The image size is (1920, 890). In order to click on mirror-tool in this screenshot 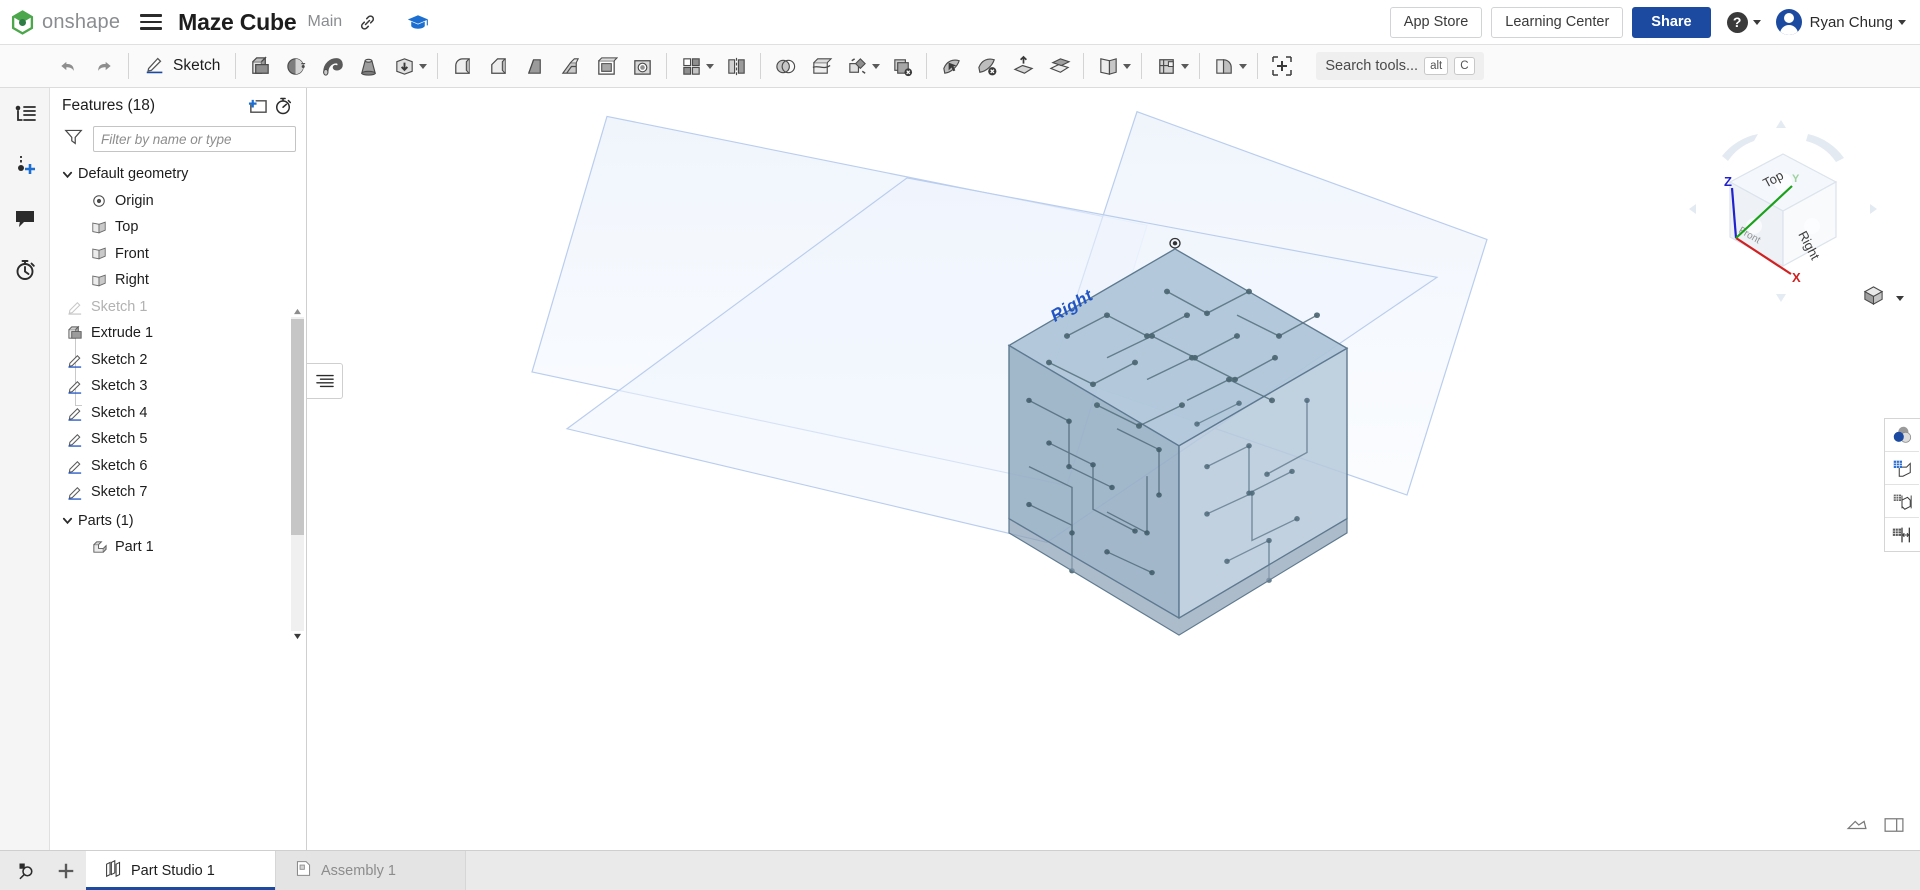, I will do `click(736, 66)`.